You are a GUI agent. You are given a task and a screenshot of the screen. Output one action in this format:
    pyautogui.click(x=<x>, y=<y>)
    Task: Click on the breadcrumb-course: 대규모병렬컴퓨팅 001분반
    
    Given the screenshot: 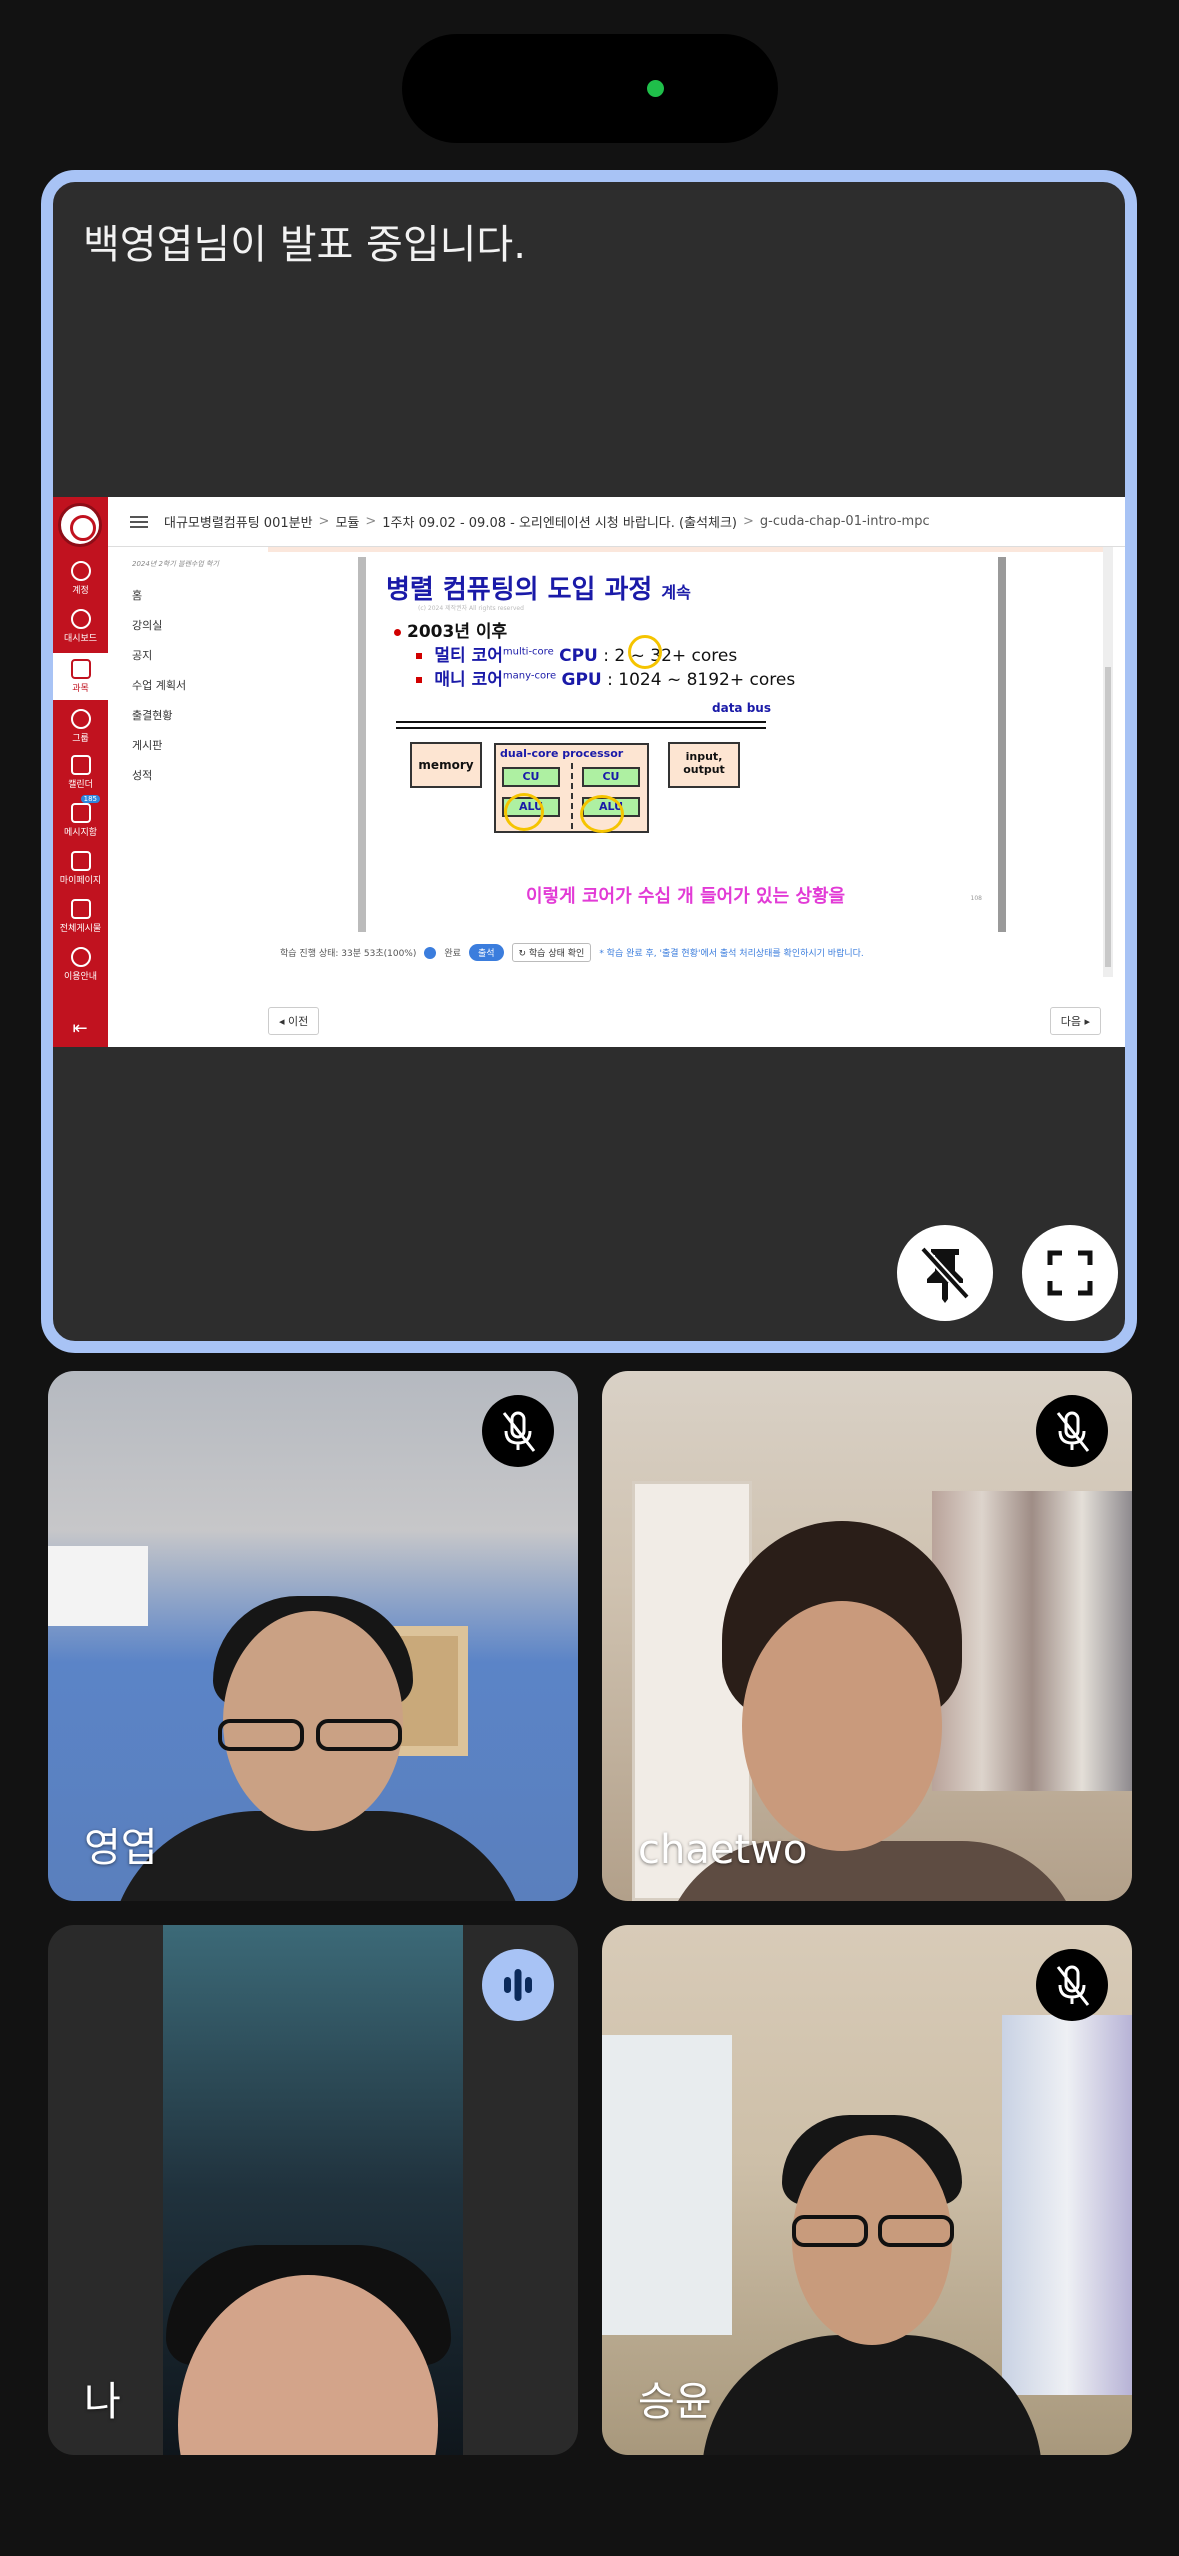 What is the action you would take?
    pyautogui.click(x=238, y=523)
    